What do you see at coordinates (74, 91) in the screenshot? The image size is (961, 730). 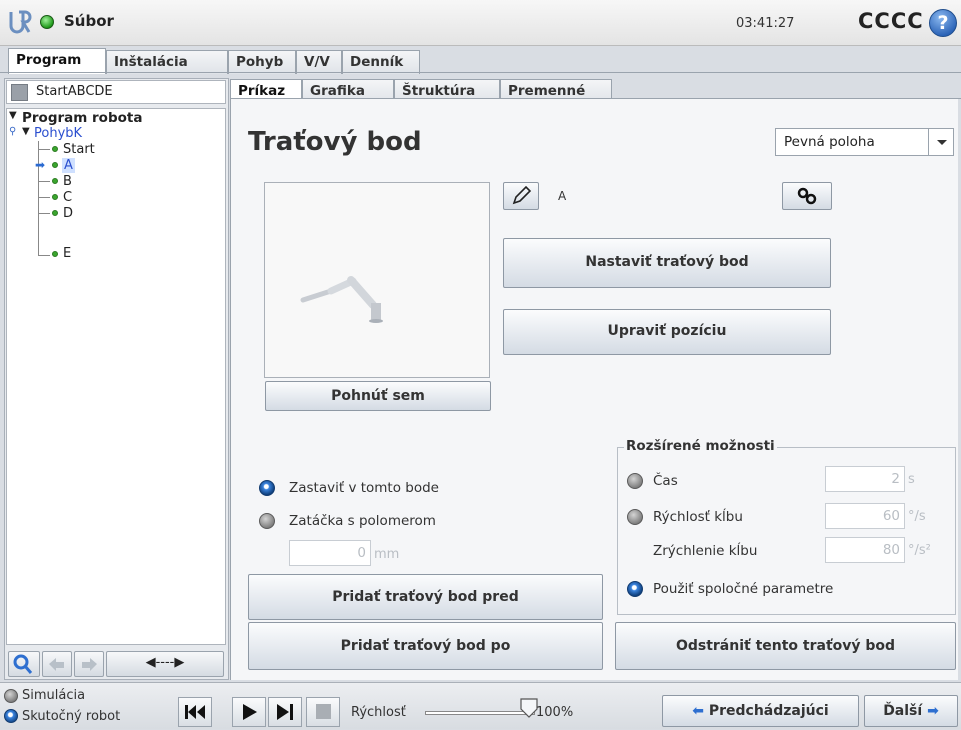 I see `program-name: StartABCDE` at bounding box center [74, 91].